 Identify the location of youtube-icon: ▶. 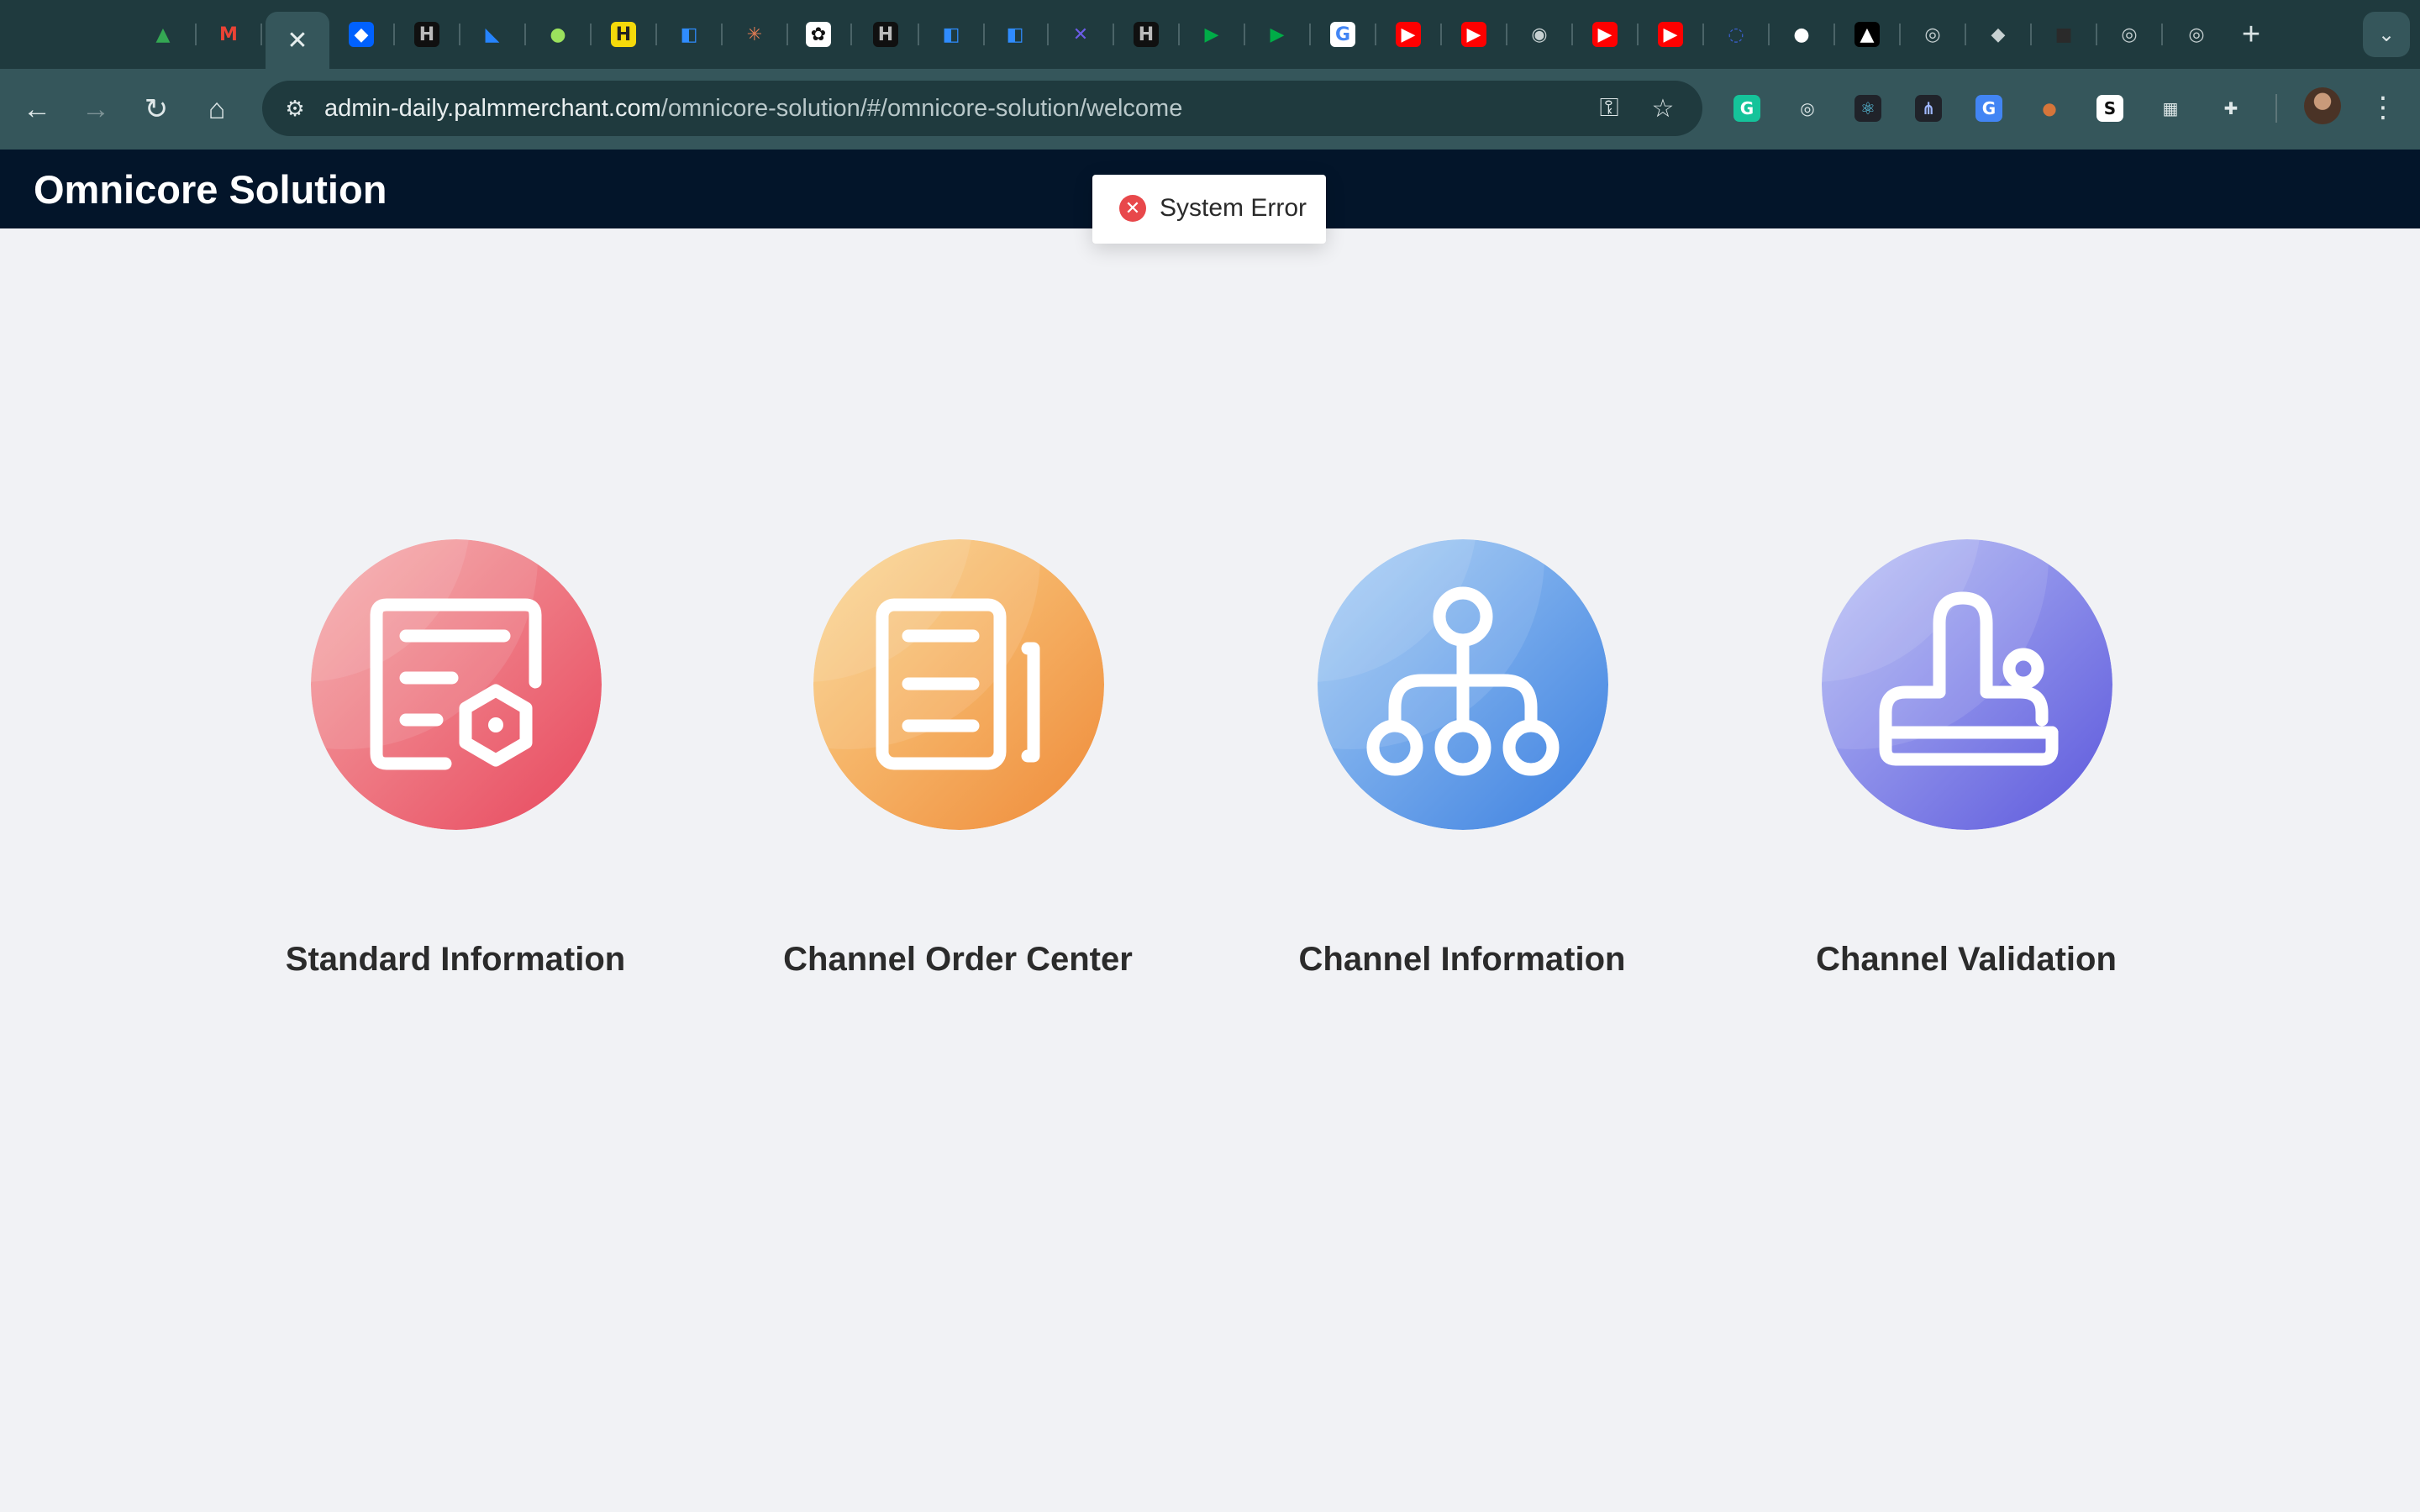
(1670, 34).